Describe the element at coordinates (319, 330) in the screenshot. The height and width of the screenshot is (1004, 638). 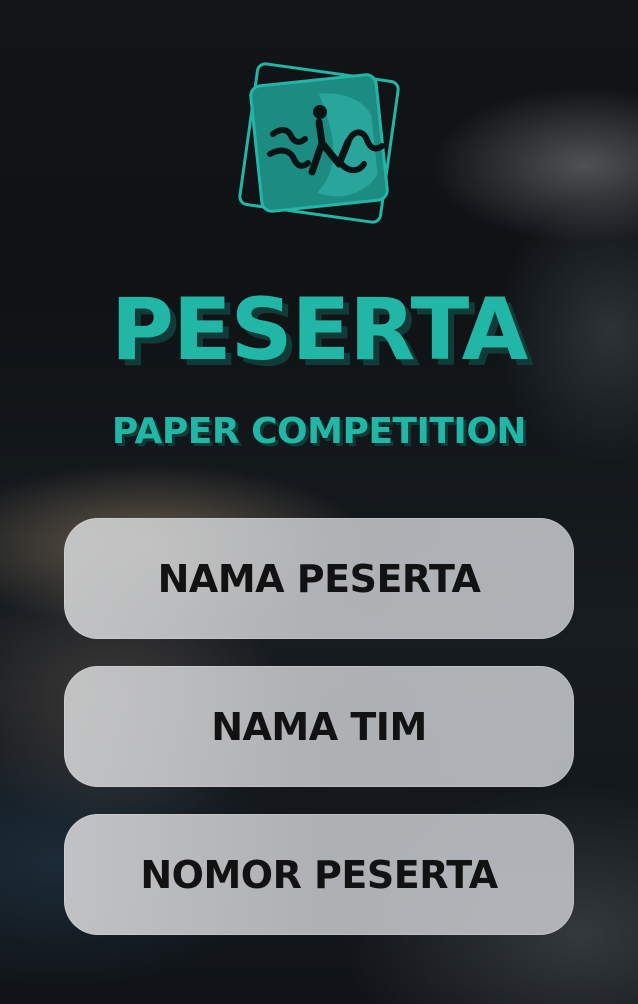
I see `page-title: PESERTA` at that location.